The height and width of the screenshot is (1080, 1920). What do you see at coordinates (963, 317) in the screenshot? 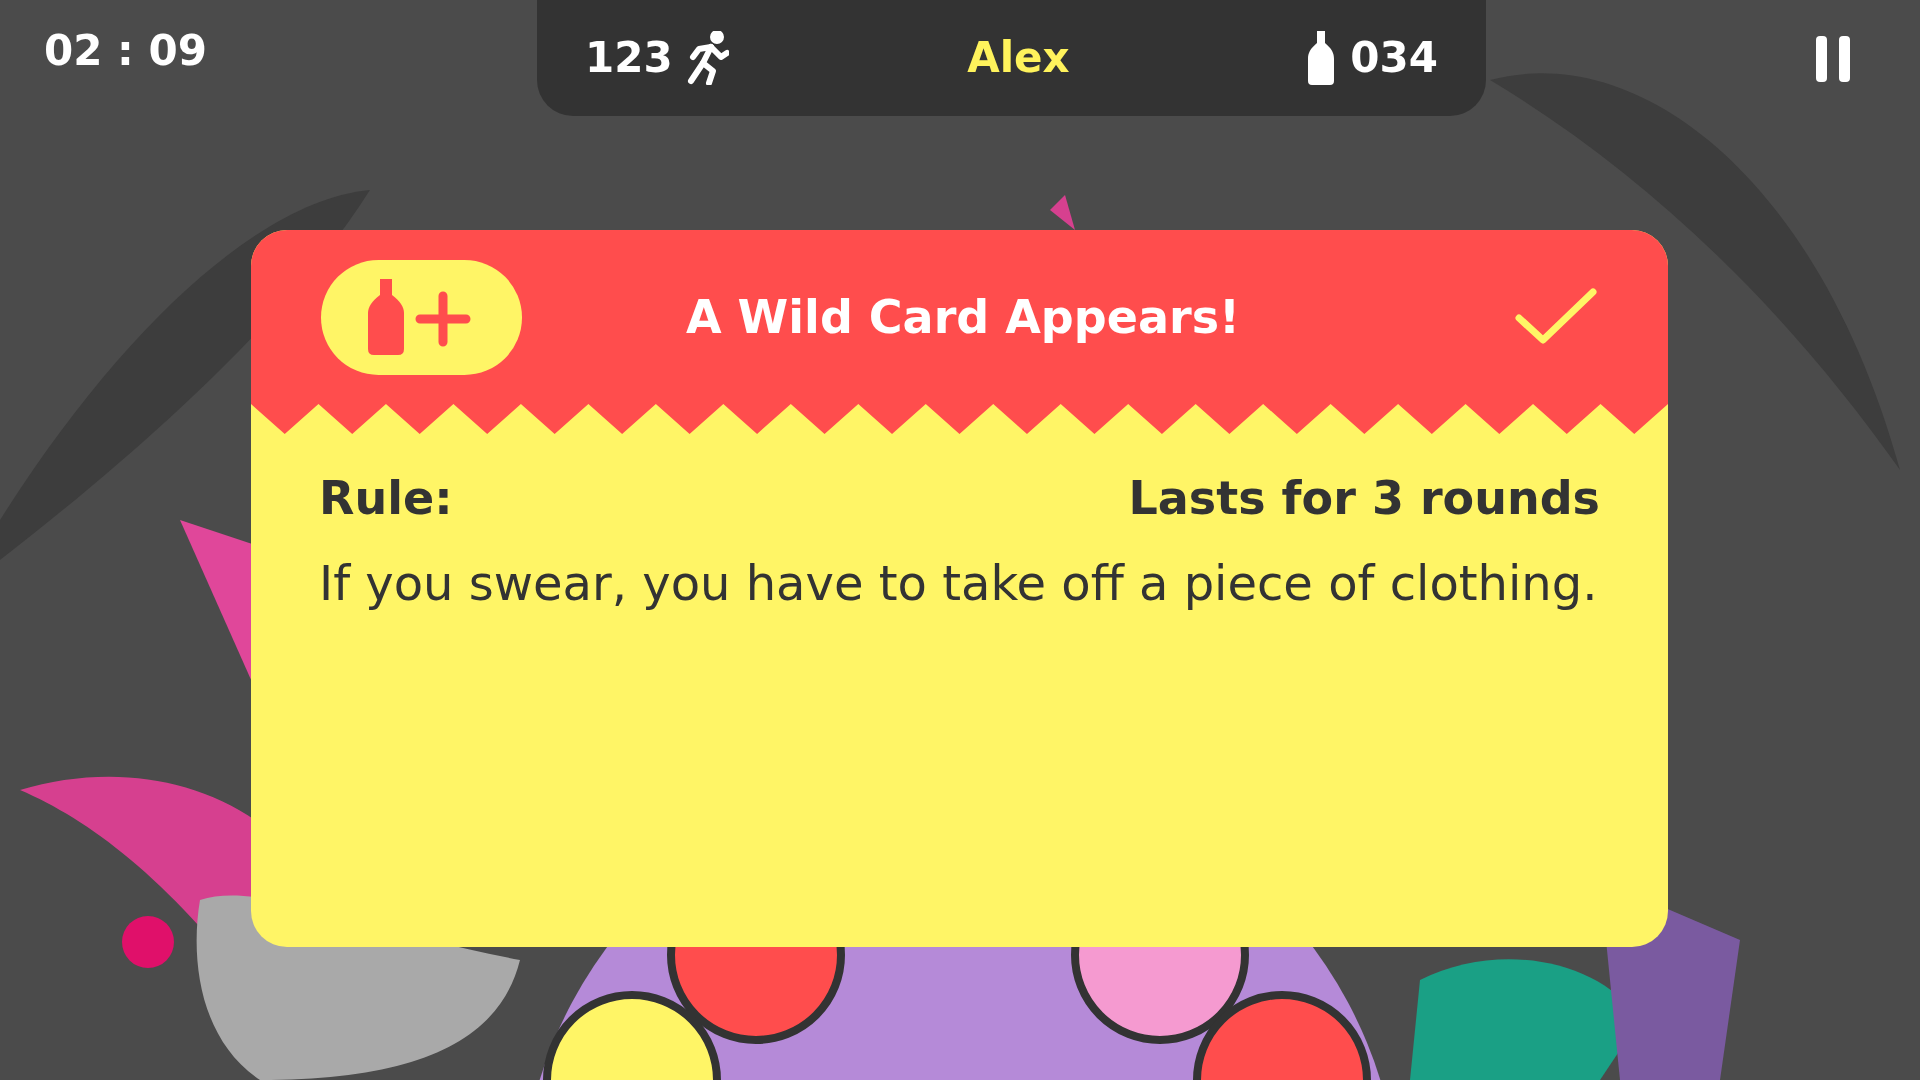
I see `card-title: A Wild Card Appears!` at bounding box center [963, 317].